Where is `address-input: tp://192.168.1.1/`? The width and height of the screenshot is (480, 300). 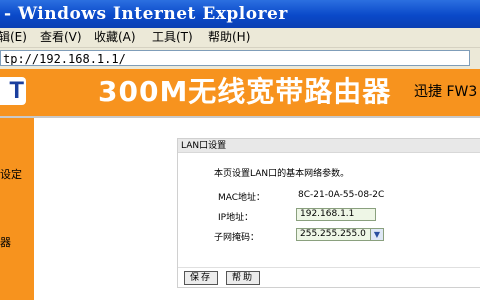 address-input: tp://192.168.1.1/ is located at coordinates (235, 58).